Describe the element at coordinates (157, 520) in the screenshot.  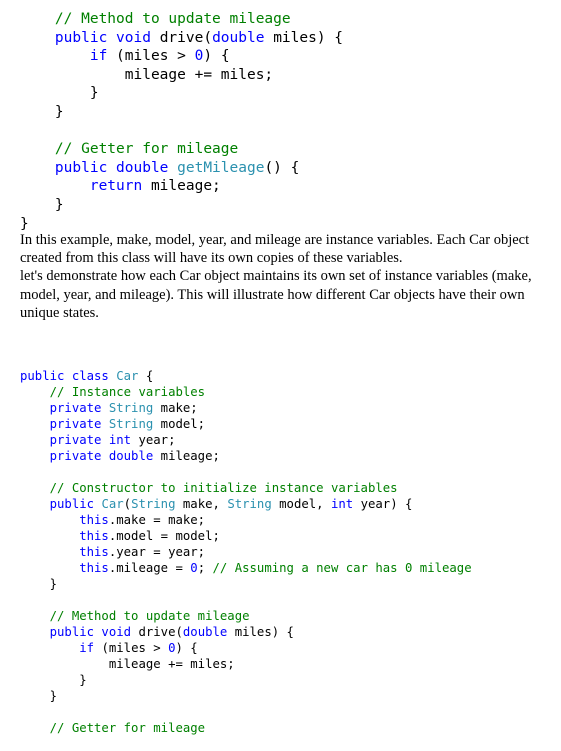
I see `code-token: .make = make;` at that location.